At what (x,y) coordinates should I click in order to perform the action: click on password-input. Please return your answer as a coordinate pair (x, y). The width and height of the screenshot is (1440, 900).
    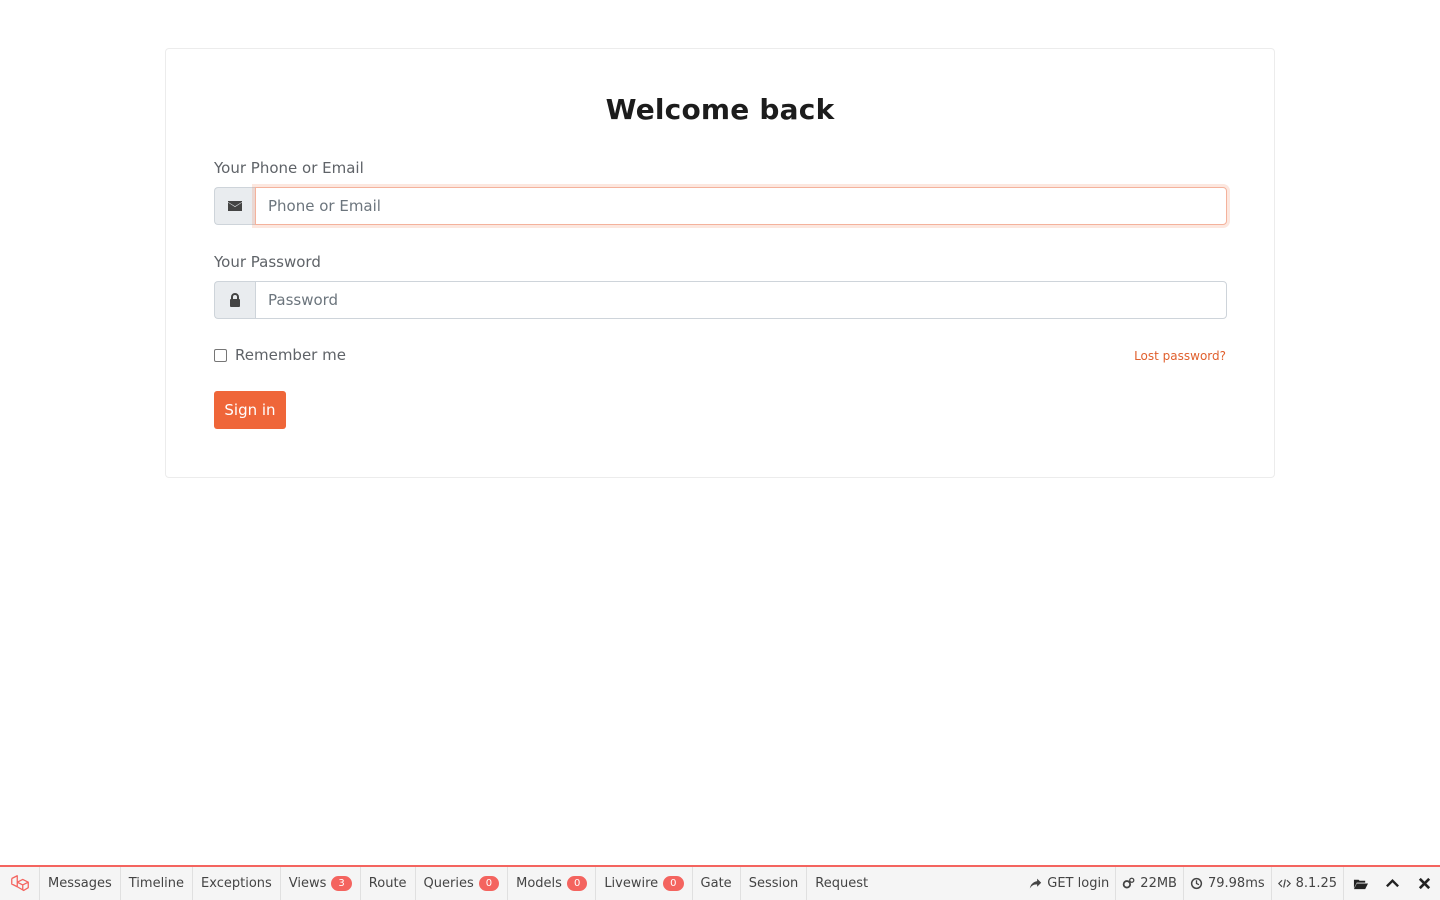
    Looking at the image, I should click on (741, 300).